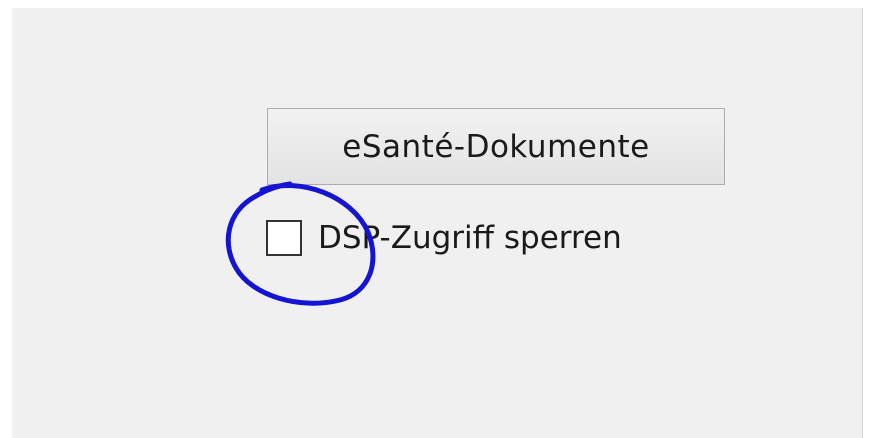 The height and width of the screenshot is (438, 874). Describe the element at coordinates (496, 146) in the screenshot. I see `esante-documents-button: eSanté-Dokumente` at that location.